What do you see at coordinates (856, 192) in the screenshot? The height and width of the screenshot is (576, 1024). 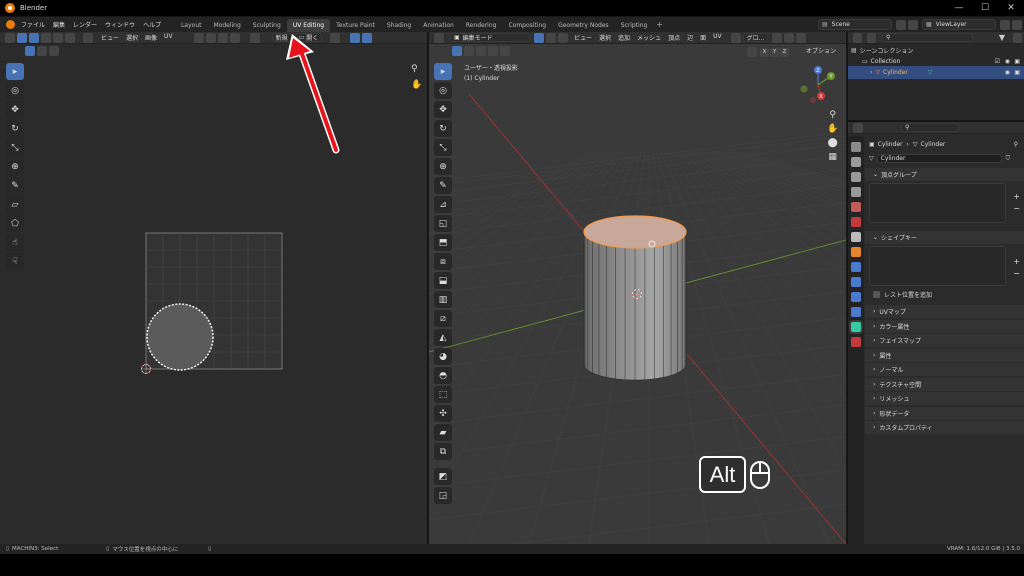 I see `view-layer-tab-icon` at bounding box center [856, 192].